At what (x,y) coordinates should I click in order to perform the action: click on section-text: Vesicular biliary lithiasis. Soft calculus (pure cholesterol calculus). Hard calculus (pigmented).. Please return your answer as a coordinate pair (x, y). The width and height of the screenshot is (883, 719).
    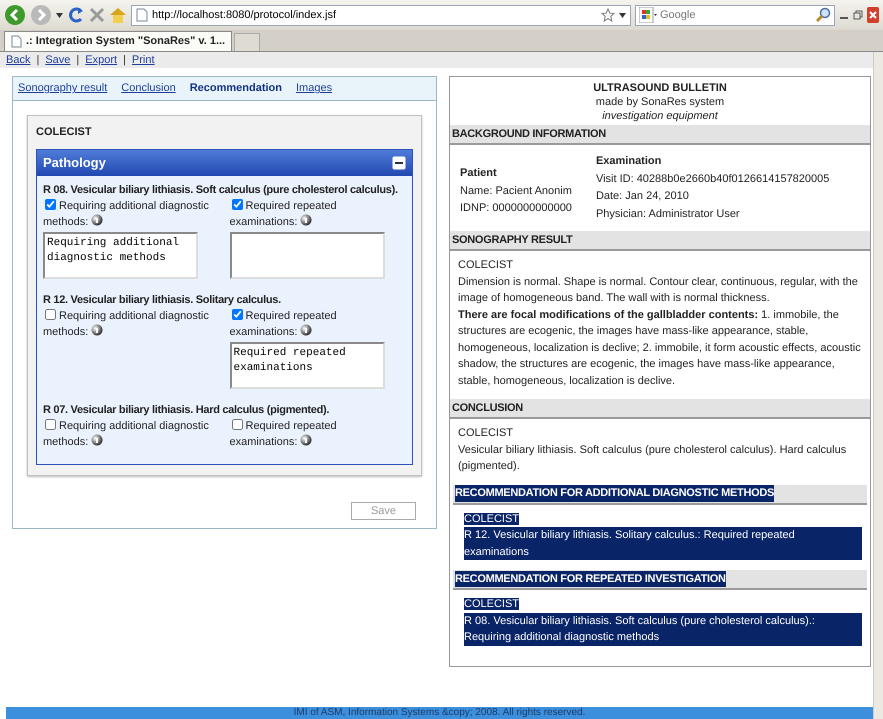
    Looking at the image, I should click on (653, 458).